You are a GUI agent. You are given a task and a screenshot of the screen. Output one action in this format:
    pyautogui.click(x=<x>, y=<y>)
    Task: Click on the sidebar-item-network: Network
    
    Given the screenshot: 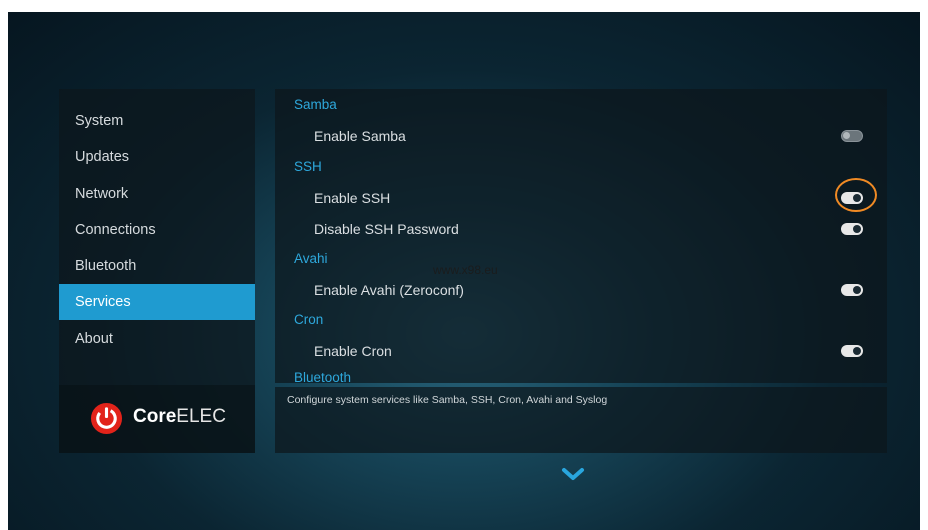 What is the action you would take?
    pyautogui.click(x=157, y=194)
    